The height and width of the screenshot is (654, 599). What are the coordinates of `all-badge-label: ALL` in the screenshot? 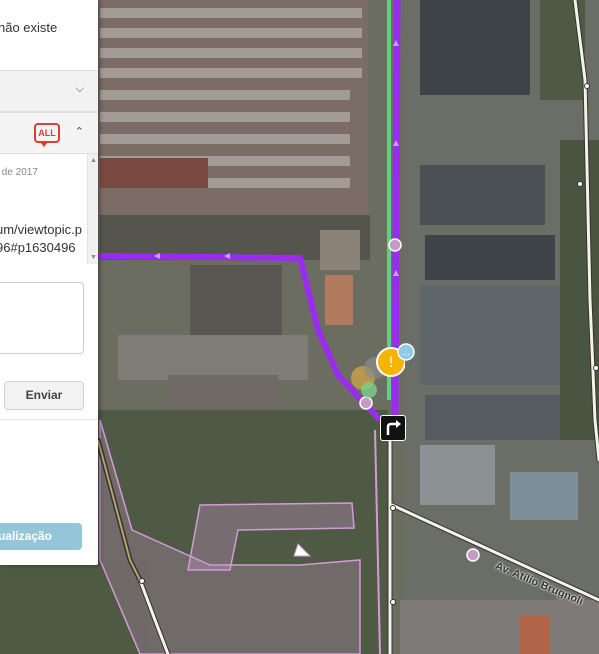 It's located at (47, 133).